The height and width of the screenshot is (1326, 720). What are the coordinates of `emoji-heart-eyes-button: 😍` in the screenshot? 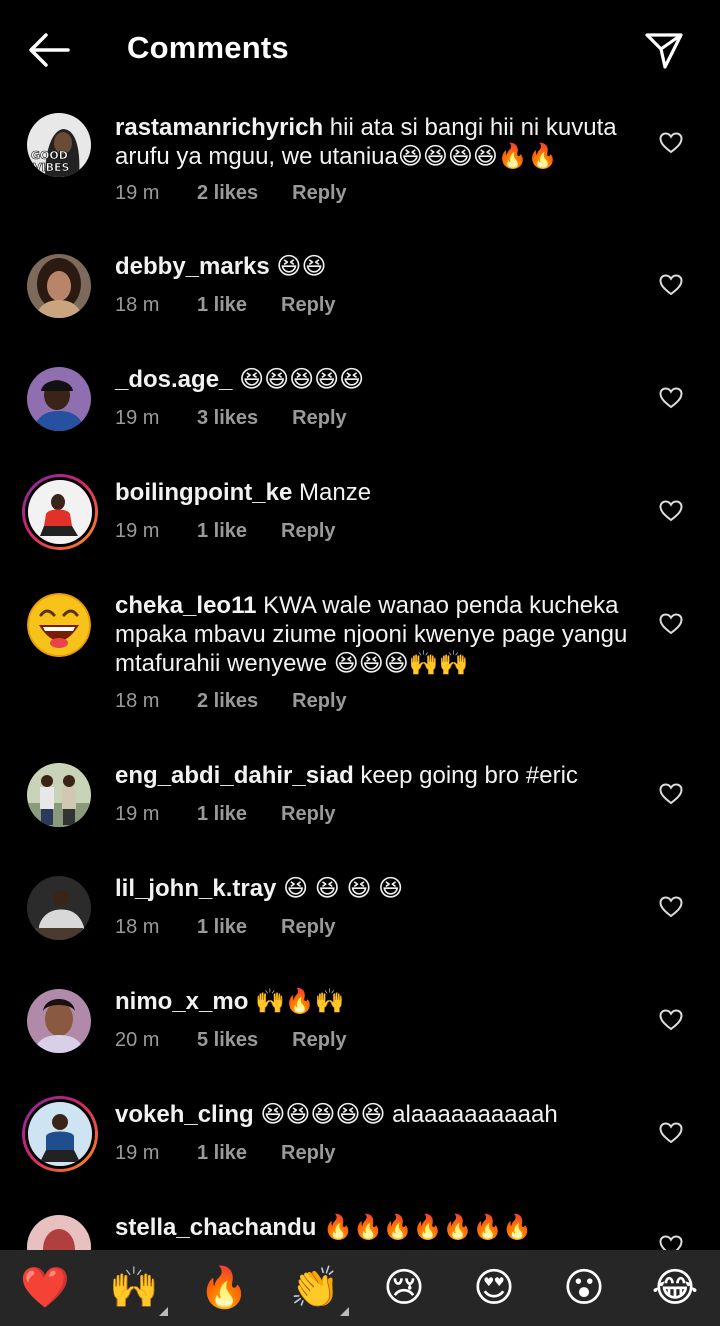 It's located at (494, 1288).